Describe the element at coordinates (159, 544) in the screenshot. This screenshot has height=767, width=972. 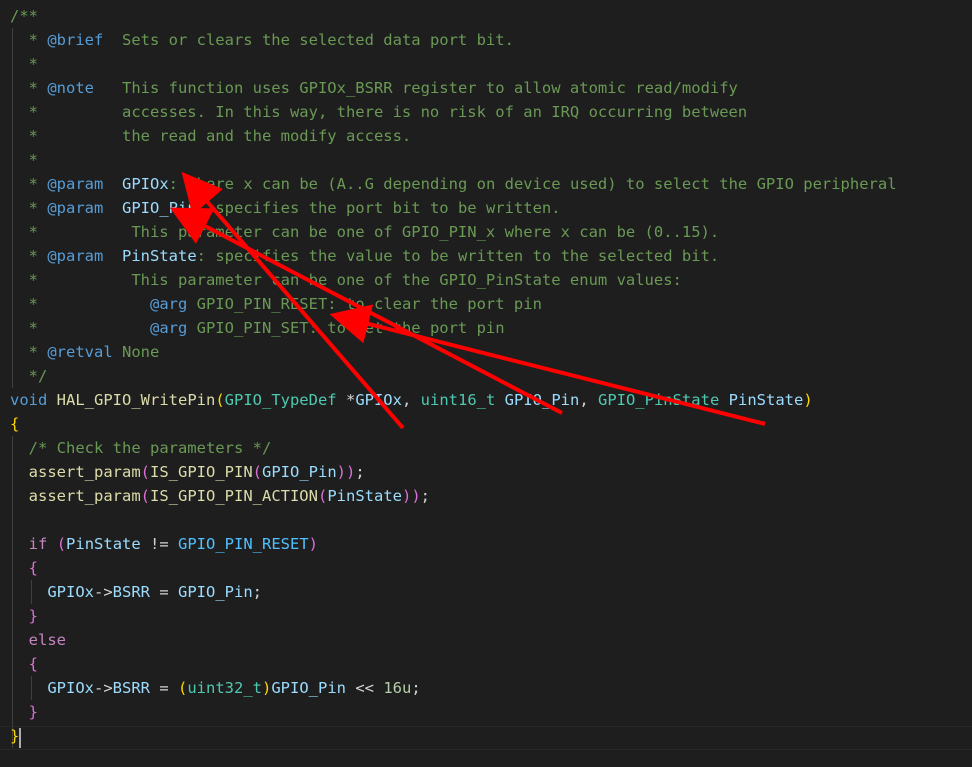
I see `code-token: !=` at that location.